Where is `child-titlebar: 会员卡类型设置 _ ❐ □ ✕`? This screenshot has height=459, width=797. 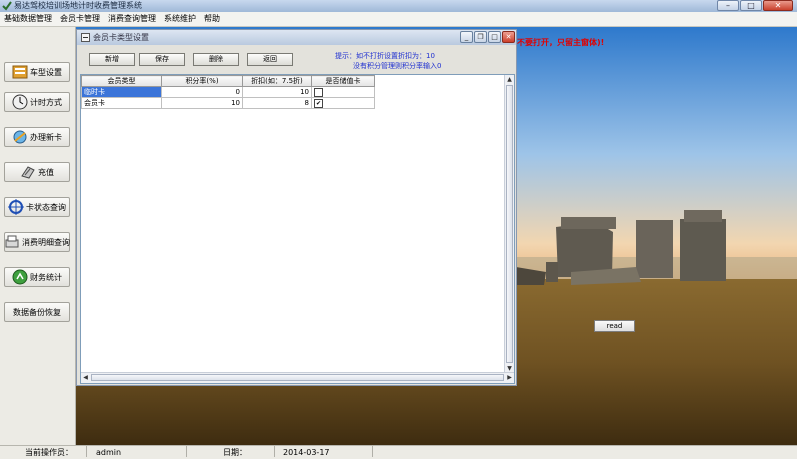
child-titlebar: 会员卡类型设置 _ ❐ □ ✕ is located at coordinates (296, 37).